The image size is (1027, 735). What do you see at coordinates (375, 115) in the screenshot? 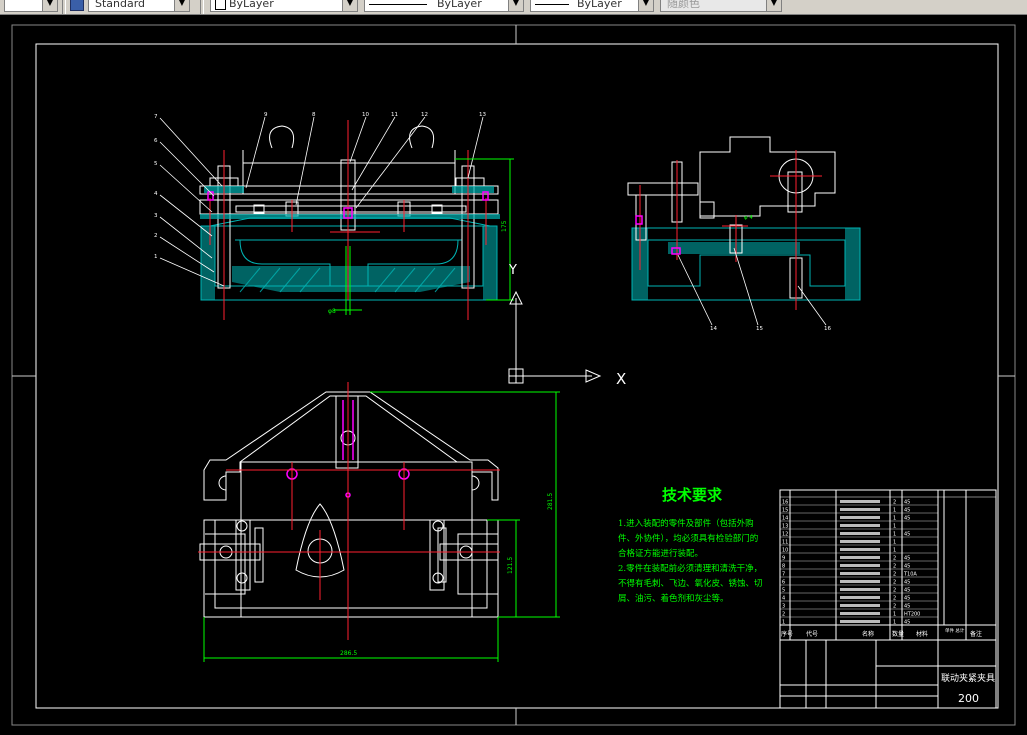
I see `balloon-labels-top: 9 8 10 11 12 13` at bounding box center [375, 115].